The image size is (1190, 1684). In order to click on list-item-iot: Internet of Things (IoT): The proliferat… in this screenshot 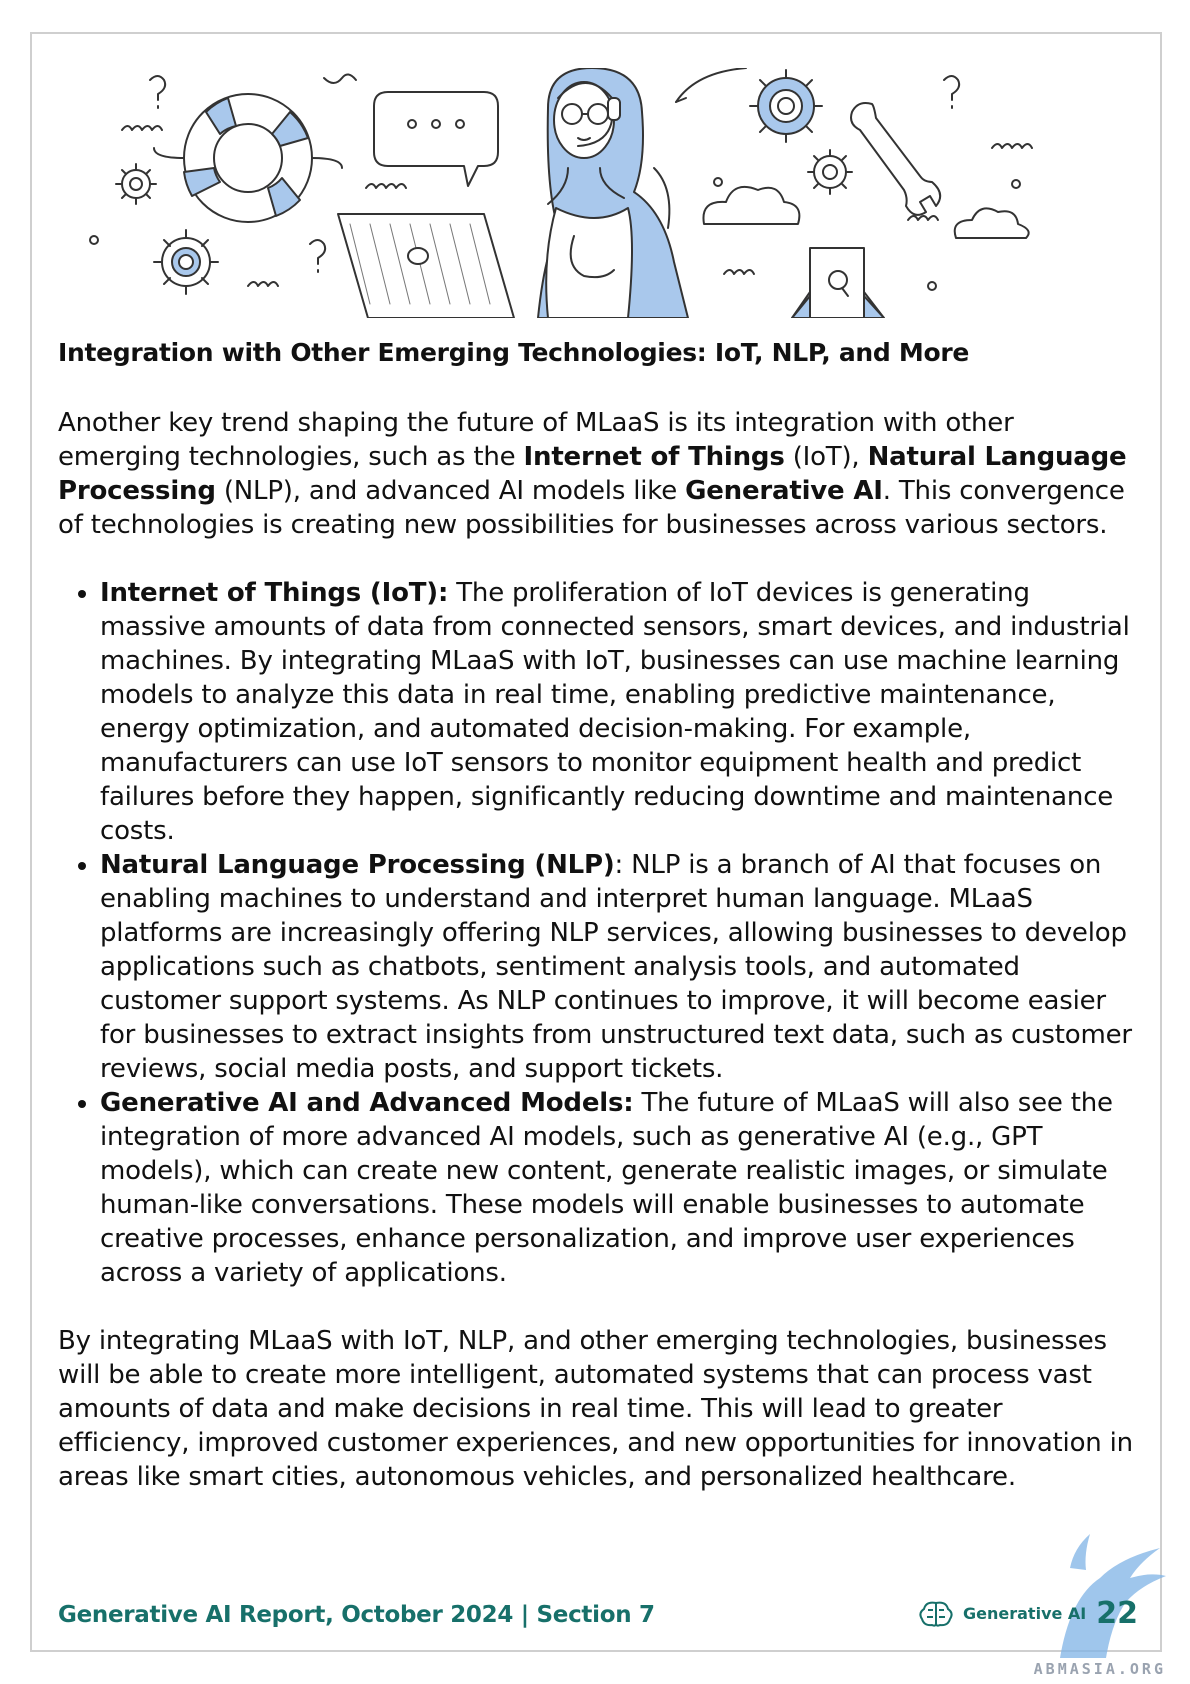, I will do `click(619, 712)`.